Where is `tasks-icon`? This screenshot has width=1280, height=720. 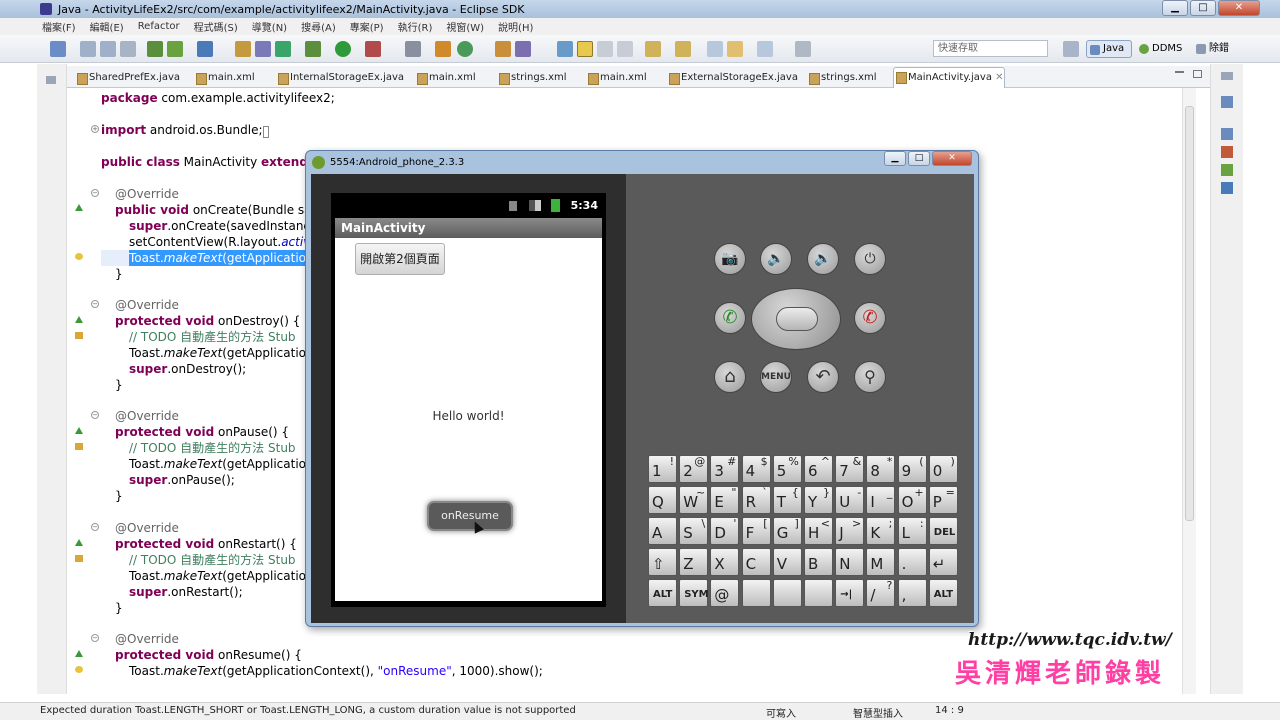 tasks-icon is located at coordinates (1227, 170).